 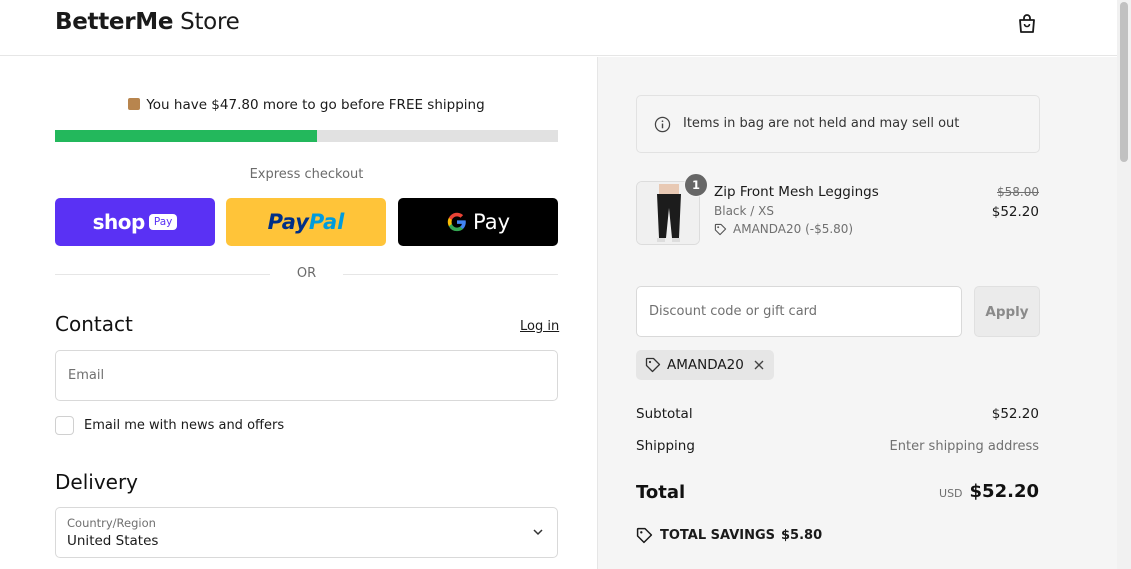 I want to click on info-icon, so click(x=662, y=124).